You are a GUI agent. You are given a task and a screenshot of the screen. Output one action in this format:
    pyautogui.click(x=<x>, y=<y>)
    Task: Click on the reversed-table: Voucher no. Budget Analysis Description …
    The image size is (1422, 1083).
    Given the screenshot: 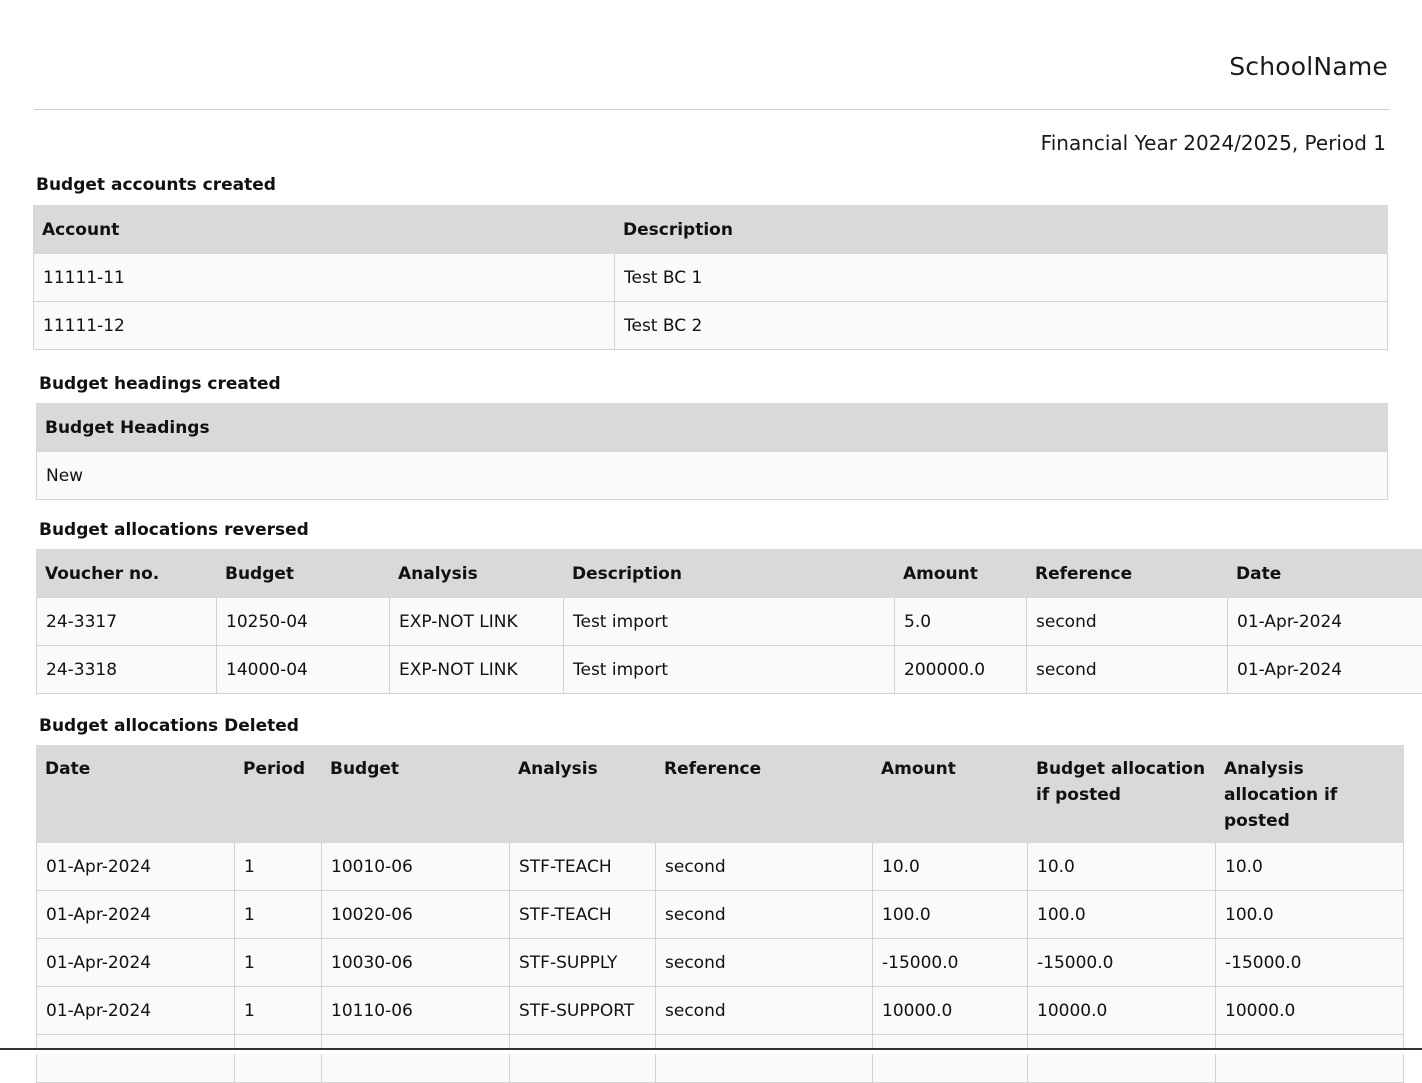 What is the action you would take?
    pyautogui.click(x=729, y=621)
    